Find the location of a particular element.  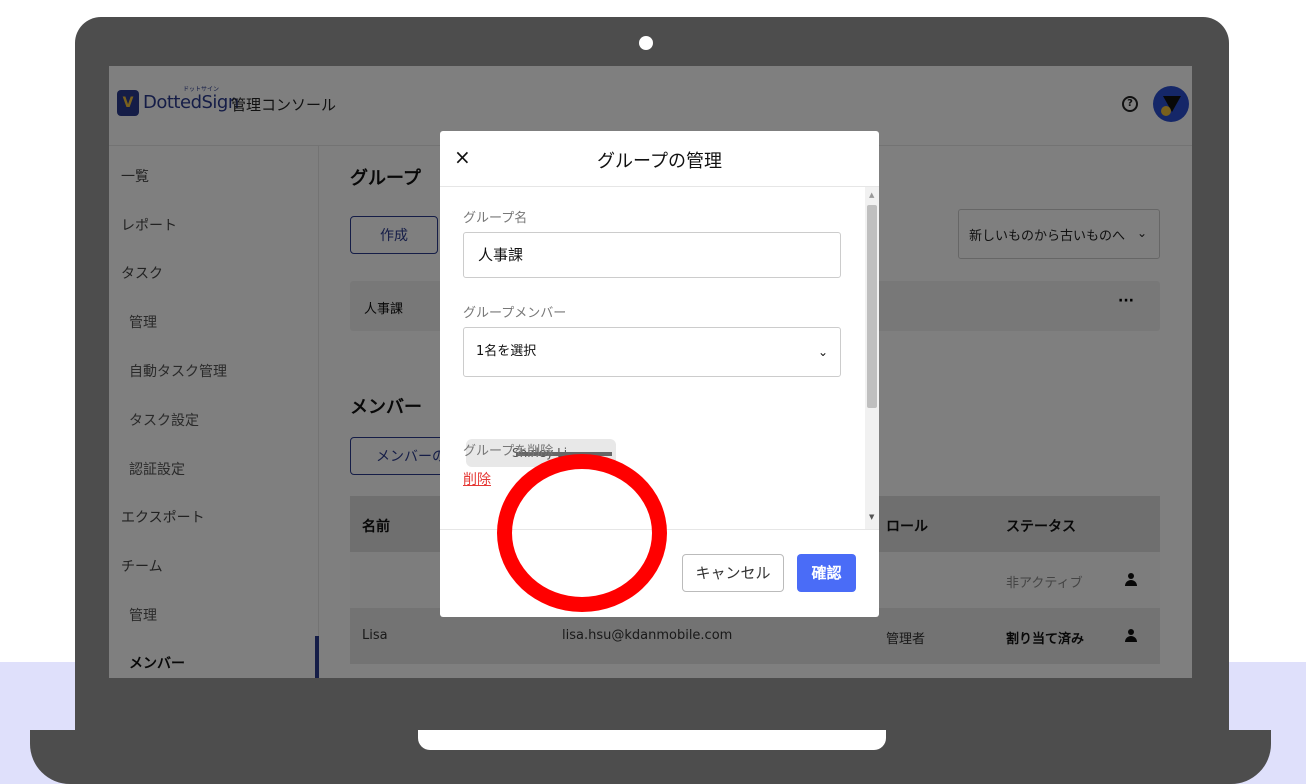

camera-icon is located at coordinates (646, 43).